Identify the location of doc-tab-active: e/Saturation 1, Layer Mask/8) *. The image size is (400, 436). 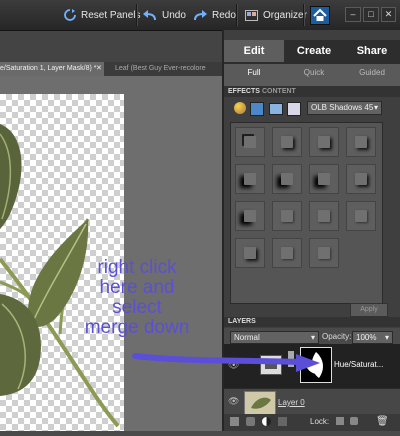
(52, 69).